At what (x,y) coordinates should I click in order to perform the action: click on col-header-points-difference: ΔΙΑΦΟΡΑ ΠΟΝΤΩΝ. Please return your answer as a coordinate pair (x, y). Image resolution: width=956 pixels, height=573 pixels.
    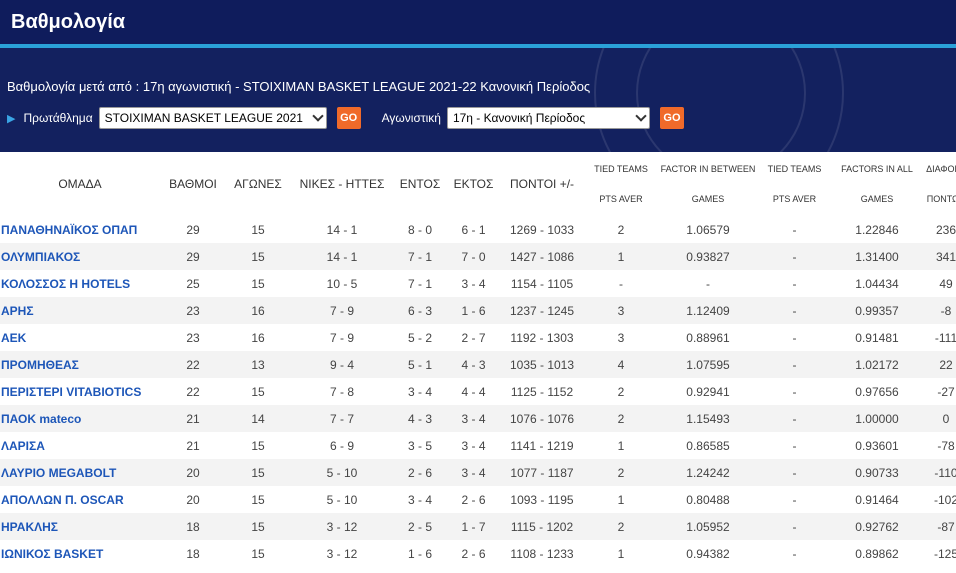
    Looking at the image, I should click on (939, 184).